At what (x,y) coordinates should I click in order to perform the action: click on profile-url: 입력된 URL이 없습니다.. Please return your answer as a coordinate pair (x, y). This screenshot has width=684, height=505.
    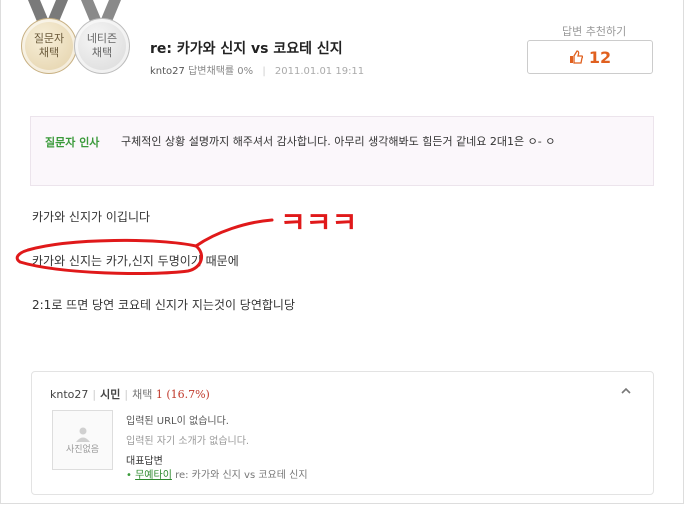
    Looking at the image, I should click on (177, 421).